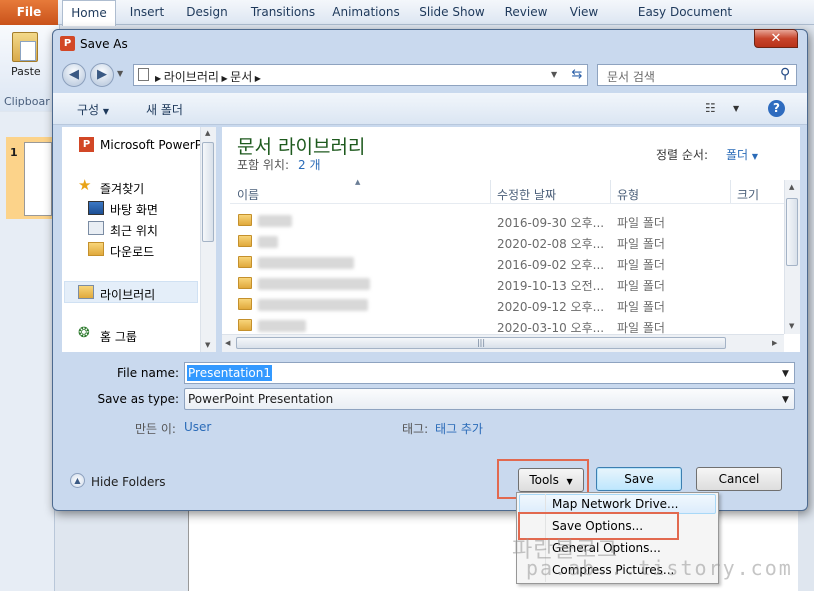 This screenshot has height=591, width=814. I want to click on tab-transitions: Transitions, so click(283, 12).